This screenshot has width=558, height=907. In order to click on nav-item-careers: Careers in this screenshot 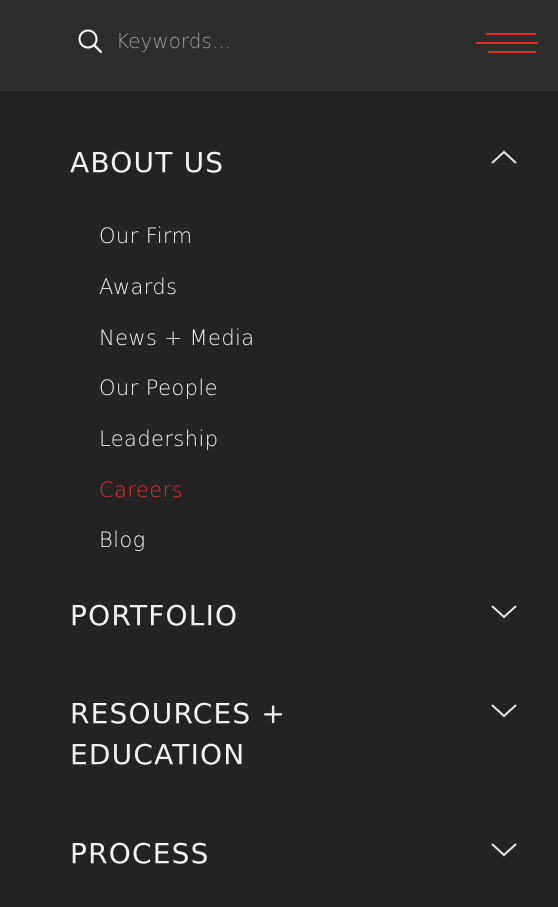, I will do `click(141, 490)`.